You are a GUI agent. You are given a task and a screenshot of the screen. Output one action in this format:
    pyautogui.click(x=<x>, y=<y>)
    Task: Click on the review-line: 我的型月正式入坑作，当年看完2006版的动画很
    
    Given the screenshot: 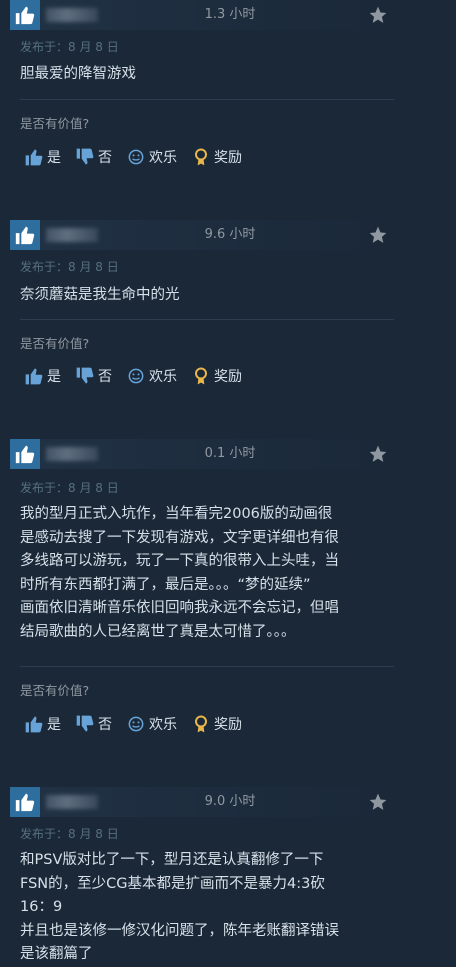 What is the action you would take?
    pyautogui.click(x=176, y=514)
    